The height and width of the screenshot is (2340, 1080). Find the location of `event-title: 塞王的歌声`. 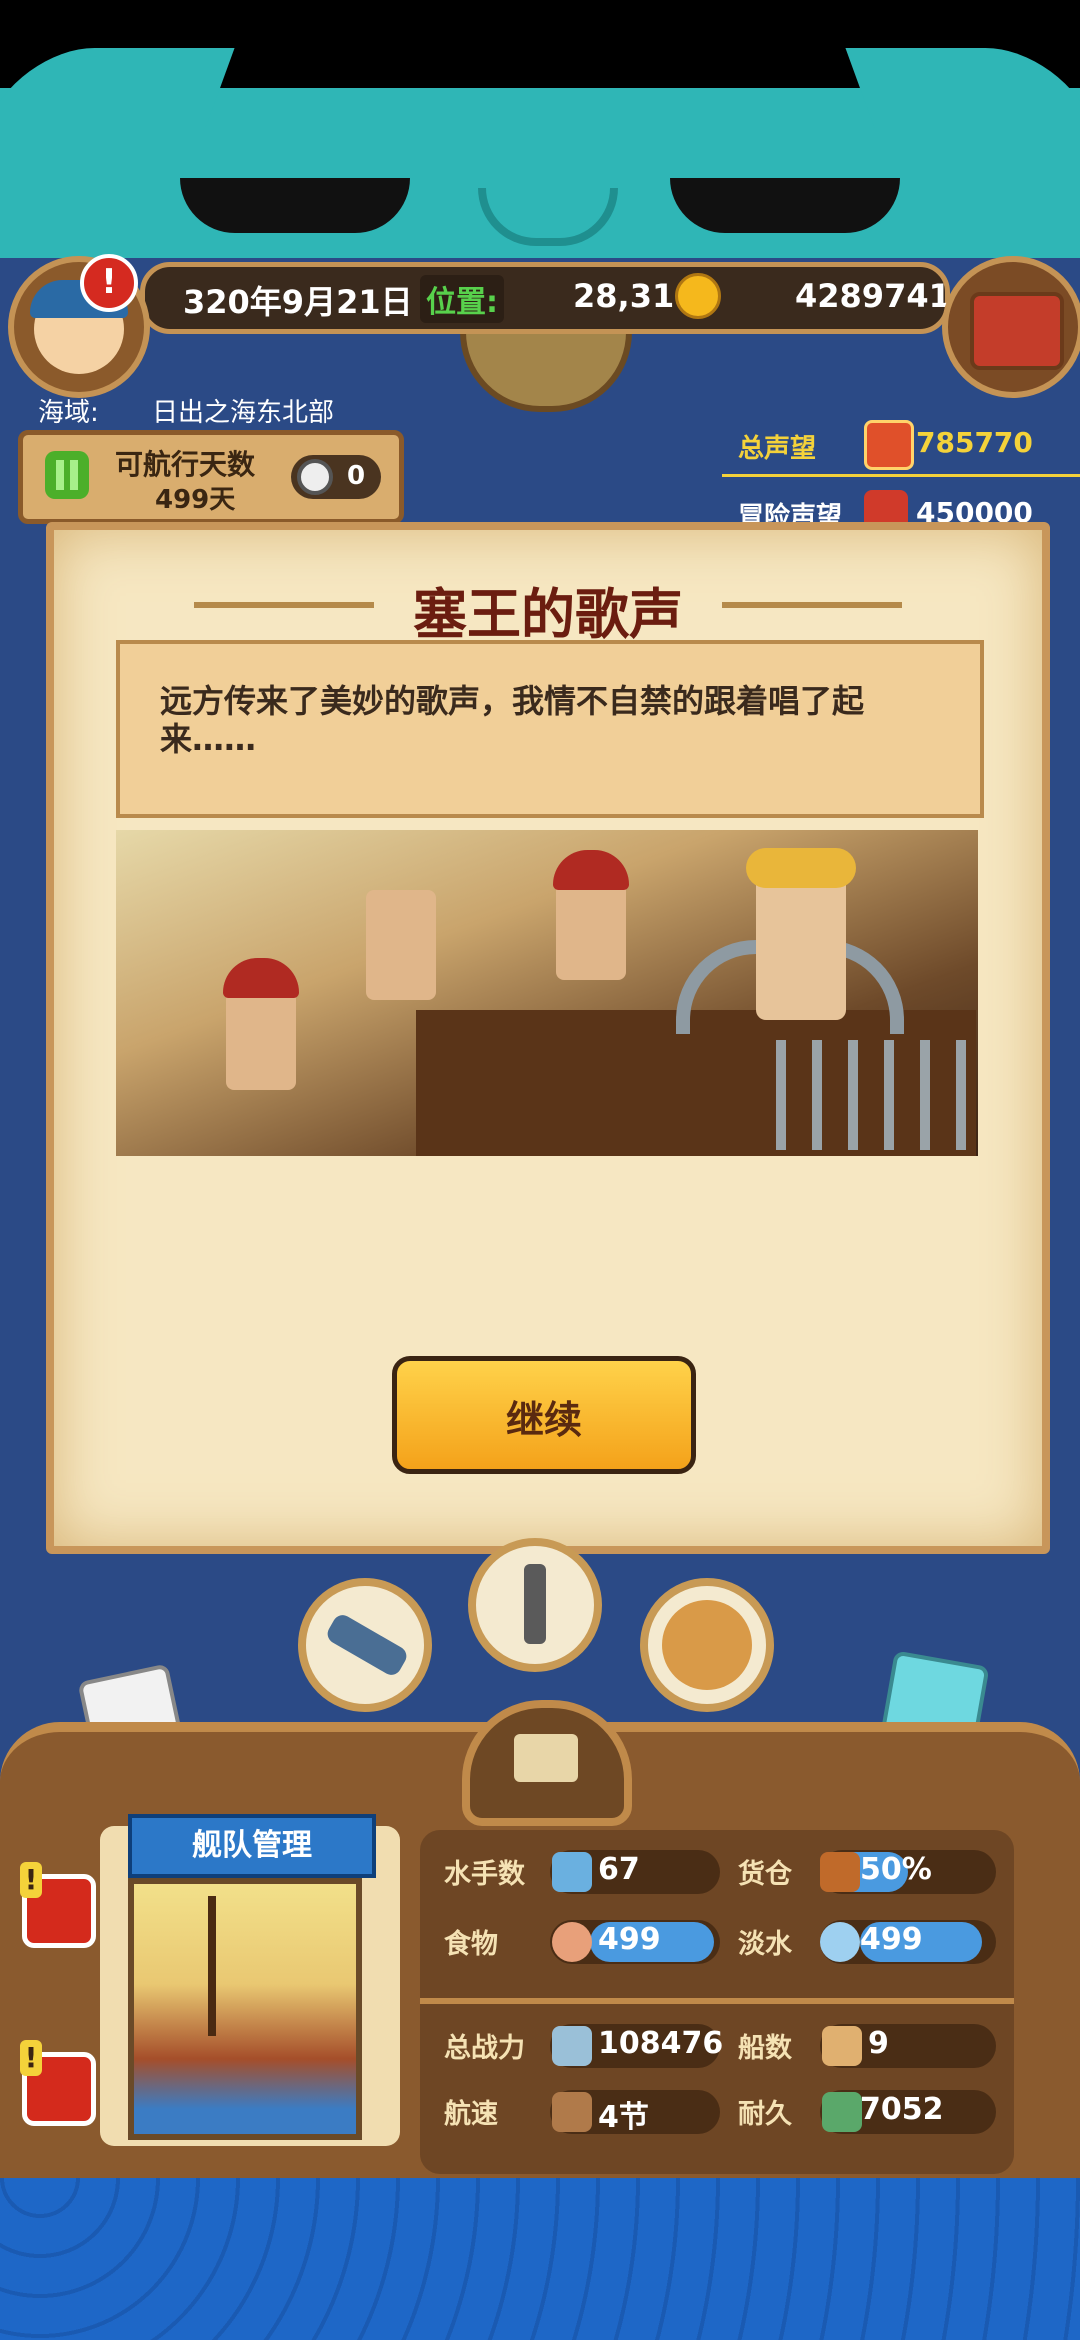

event-title: 塞王的歌声 is located at coordinates (548, 614).